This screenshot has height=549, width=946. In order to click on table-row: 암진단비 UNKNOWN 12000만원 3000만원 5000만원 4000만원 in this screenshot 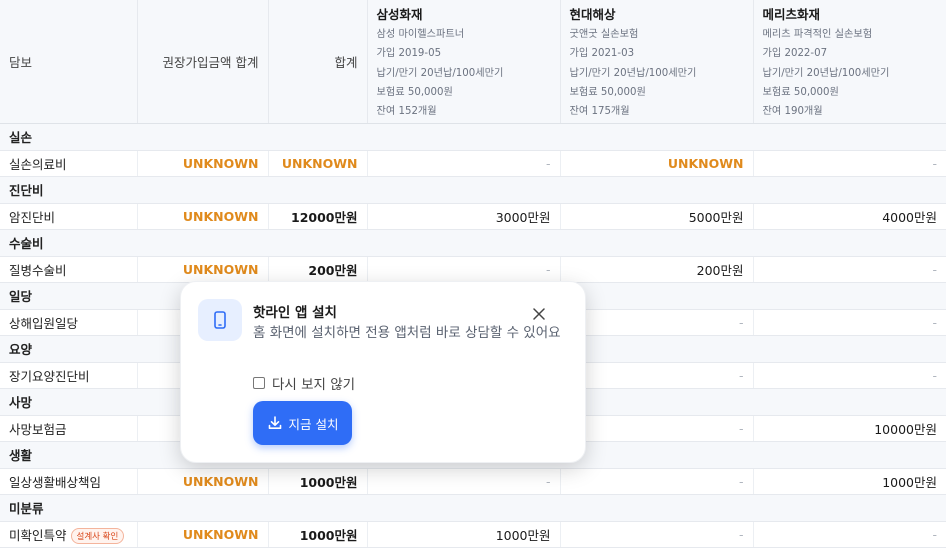, I will do `click(473, 216)`.